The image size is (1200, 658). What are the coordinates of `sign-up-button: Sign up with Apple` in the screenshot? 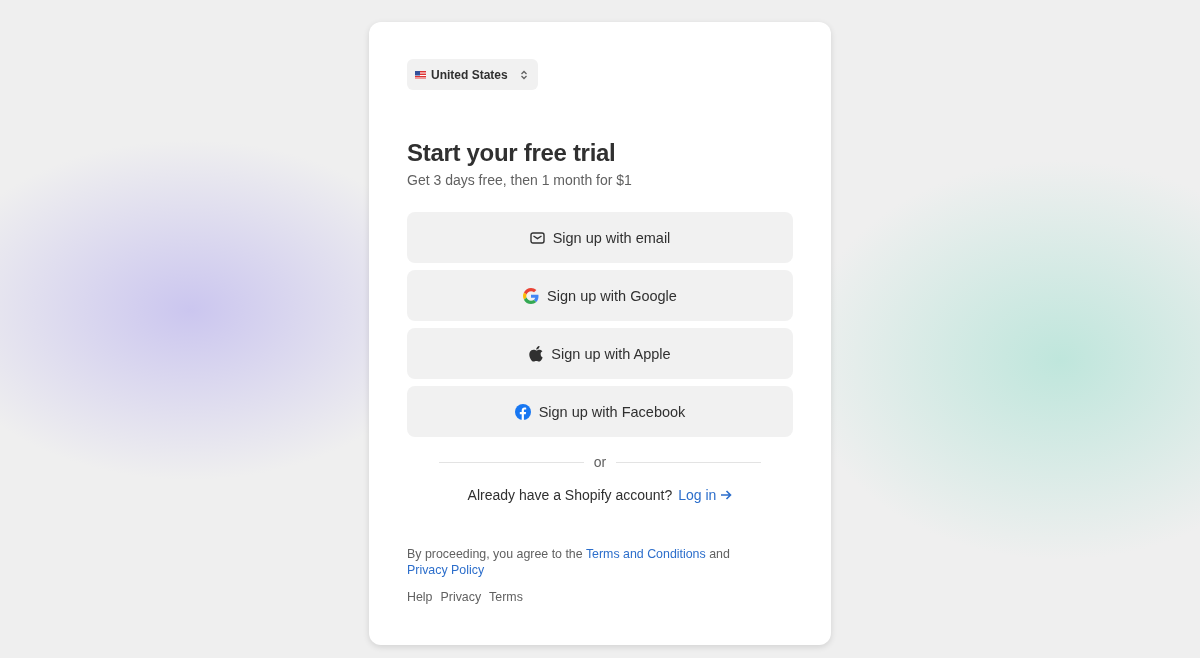 It's located at (600, 353).